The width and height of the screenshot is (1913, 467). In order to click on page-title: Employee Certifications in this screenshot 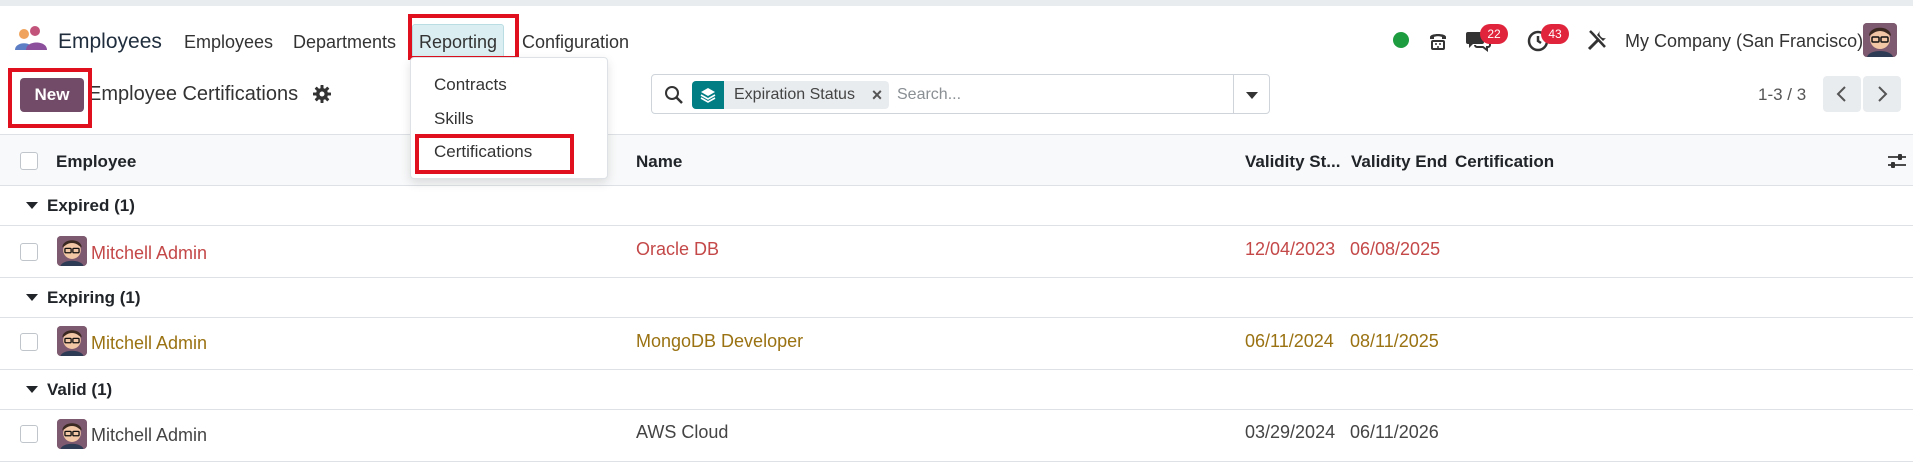, I will do `click(193, 94)`.